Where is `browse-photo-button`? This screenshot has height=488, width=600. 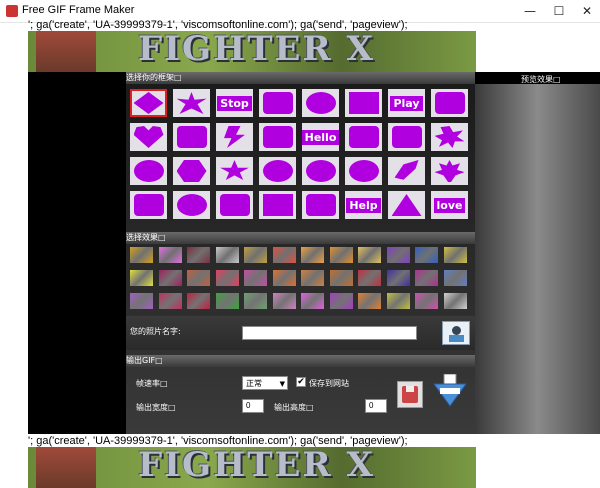 browse-photo-button is located at coordinates (456, 333).